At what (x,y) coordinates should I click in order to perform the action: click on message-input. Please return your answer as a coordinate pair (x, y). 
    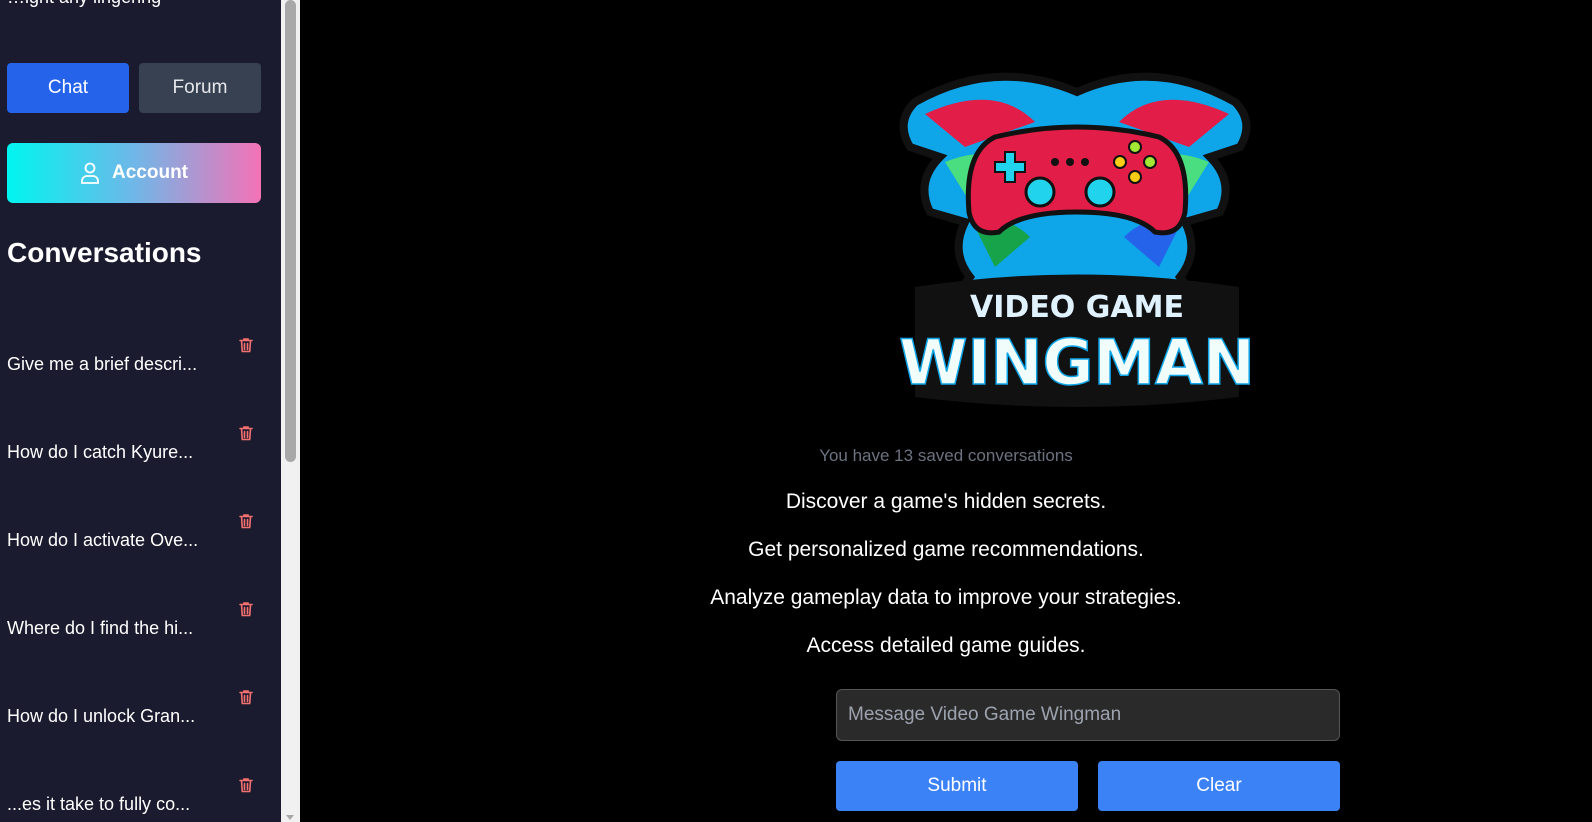
    Looking at the image, I should click on (1088, 715).